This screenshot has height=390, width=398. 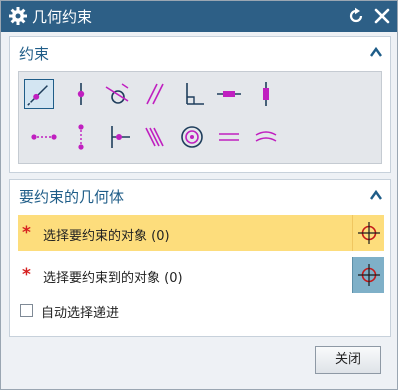 I want to click on vertical-constraint-icon, so click(x=266, y=94).